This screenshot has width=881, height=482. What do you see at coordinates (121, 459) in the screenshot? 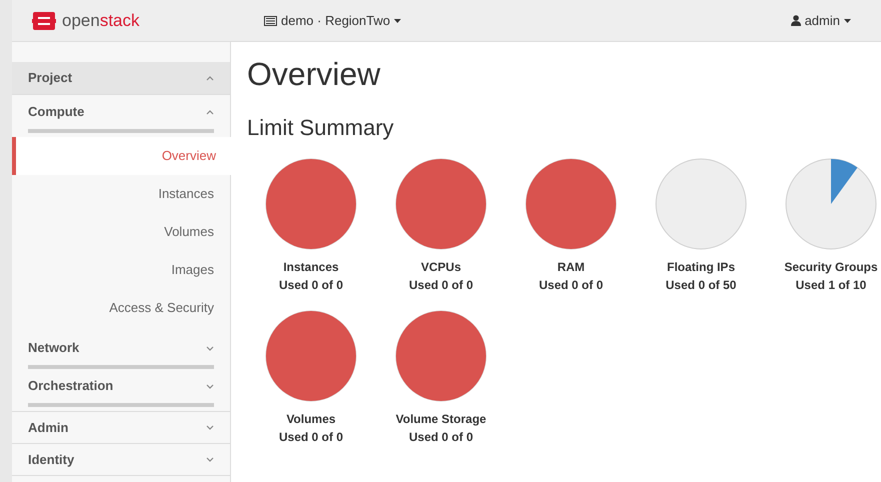
I see `sidebar-panel-header: Identity` at bounding box center [121, 459].